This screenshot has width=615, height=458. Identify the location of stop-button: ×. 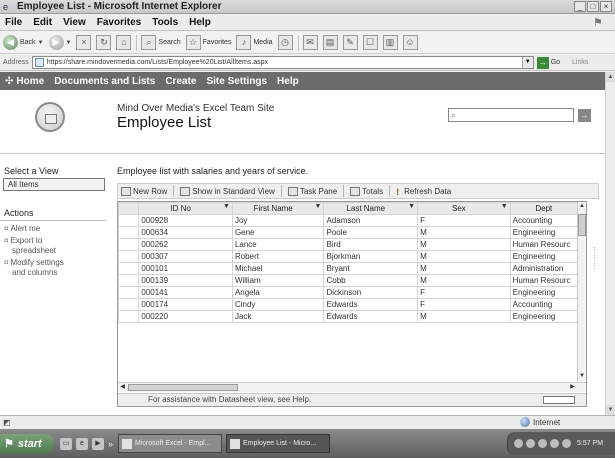
(84, 43).